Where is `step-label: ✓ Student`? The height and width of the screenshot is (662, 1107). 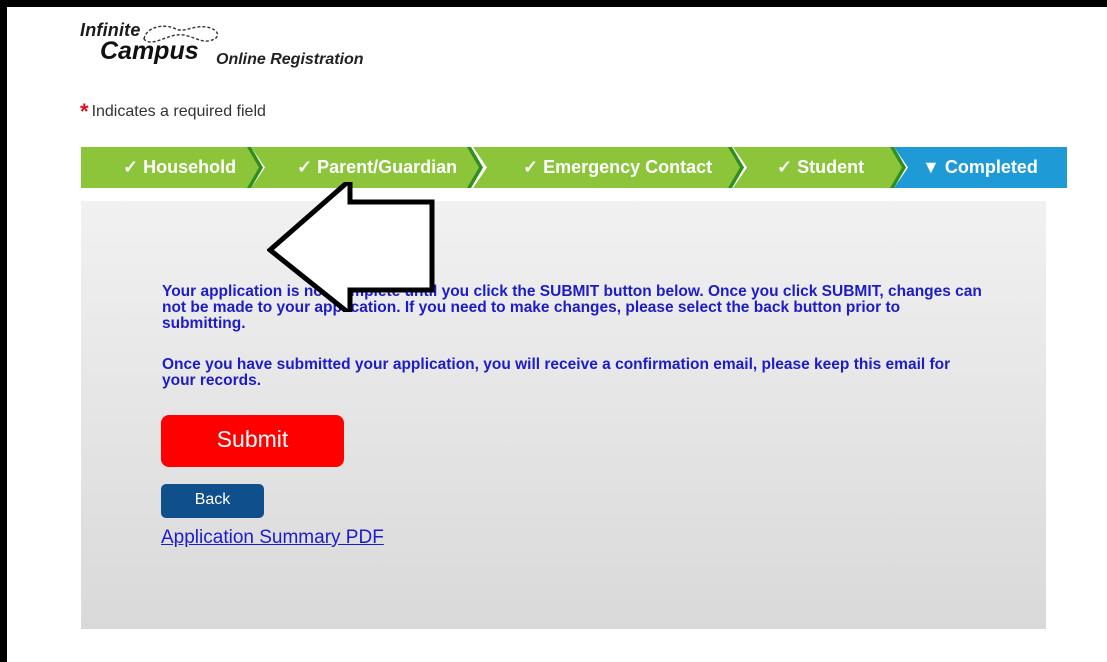 step-label: ✓ Student is located at coordinates (820, 167).